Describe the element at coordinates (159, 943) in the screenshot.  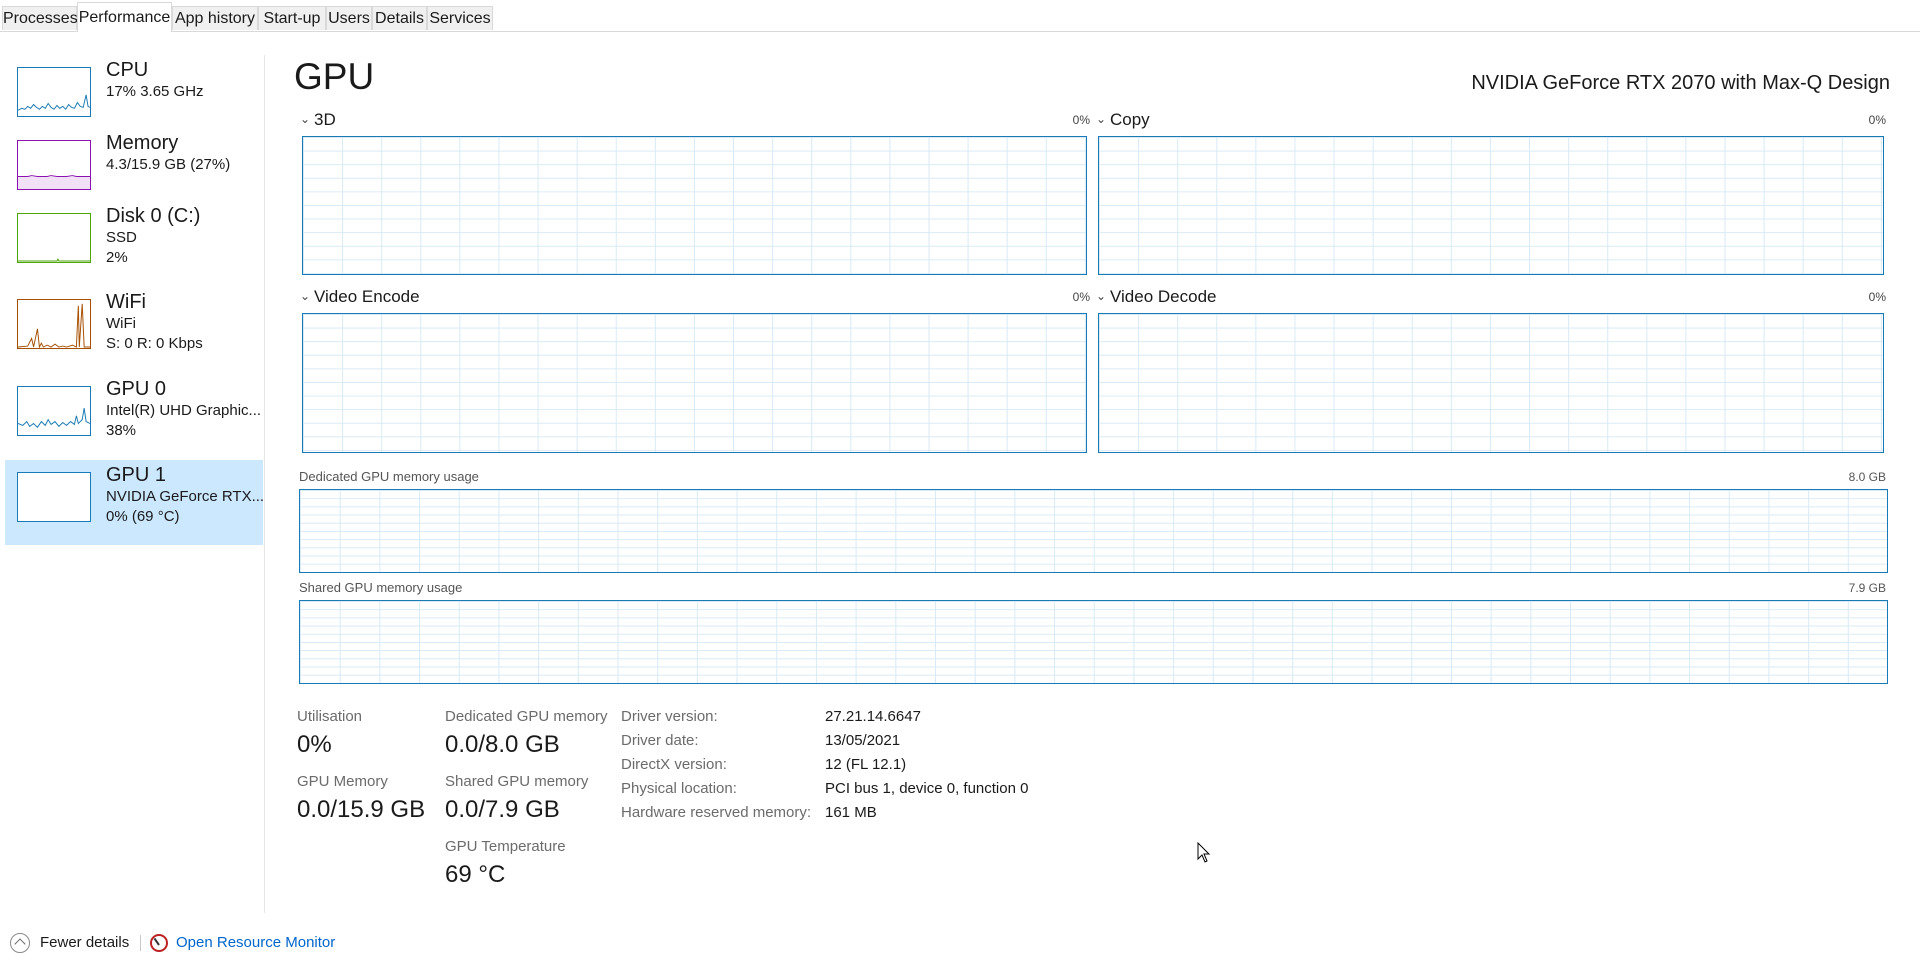
I see `resource-monitor-icon` at that location.